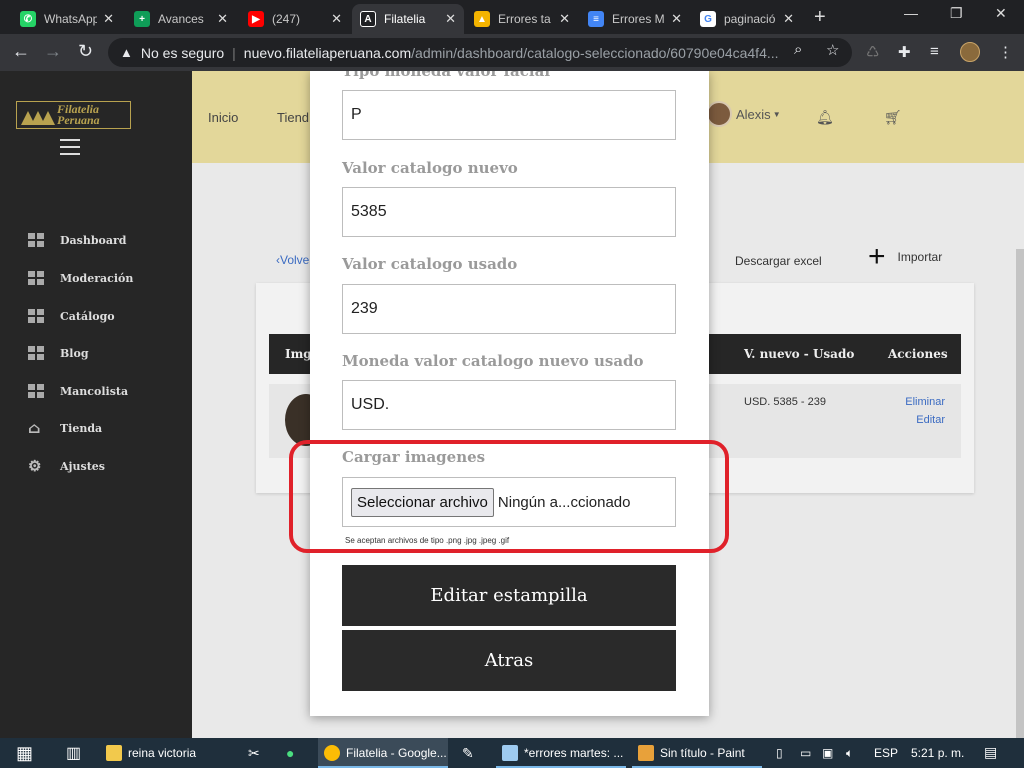 This screenshot has width=1024, height=768. Describe the element at coordinates (970, 52) in the screenshot. I see `profile-avatar` at that location.